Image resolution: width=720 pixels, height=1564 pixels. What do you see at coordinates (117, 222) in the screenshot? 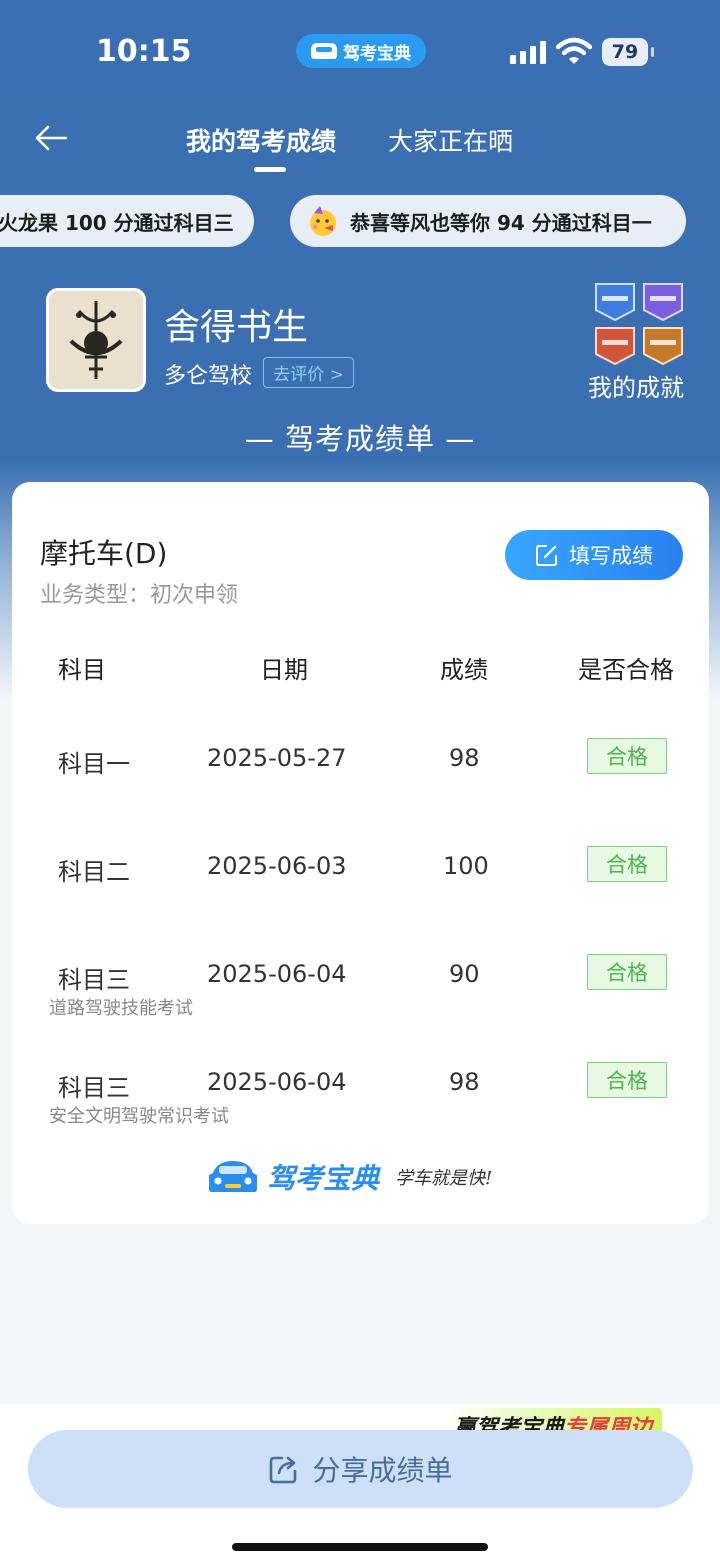
I see `ticker-text: 火龙果 100 分通过科目三` at bounding box center [117, 222].